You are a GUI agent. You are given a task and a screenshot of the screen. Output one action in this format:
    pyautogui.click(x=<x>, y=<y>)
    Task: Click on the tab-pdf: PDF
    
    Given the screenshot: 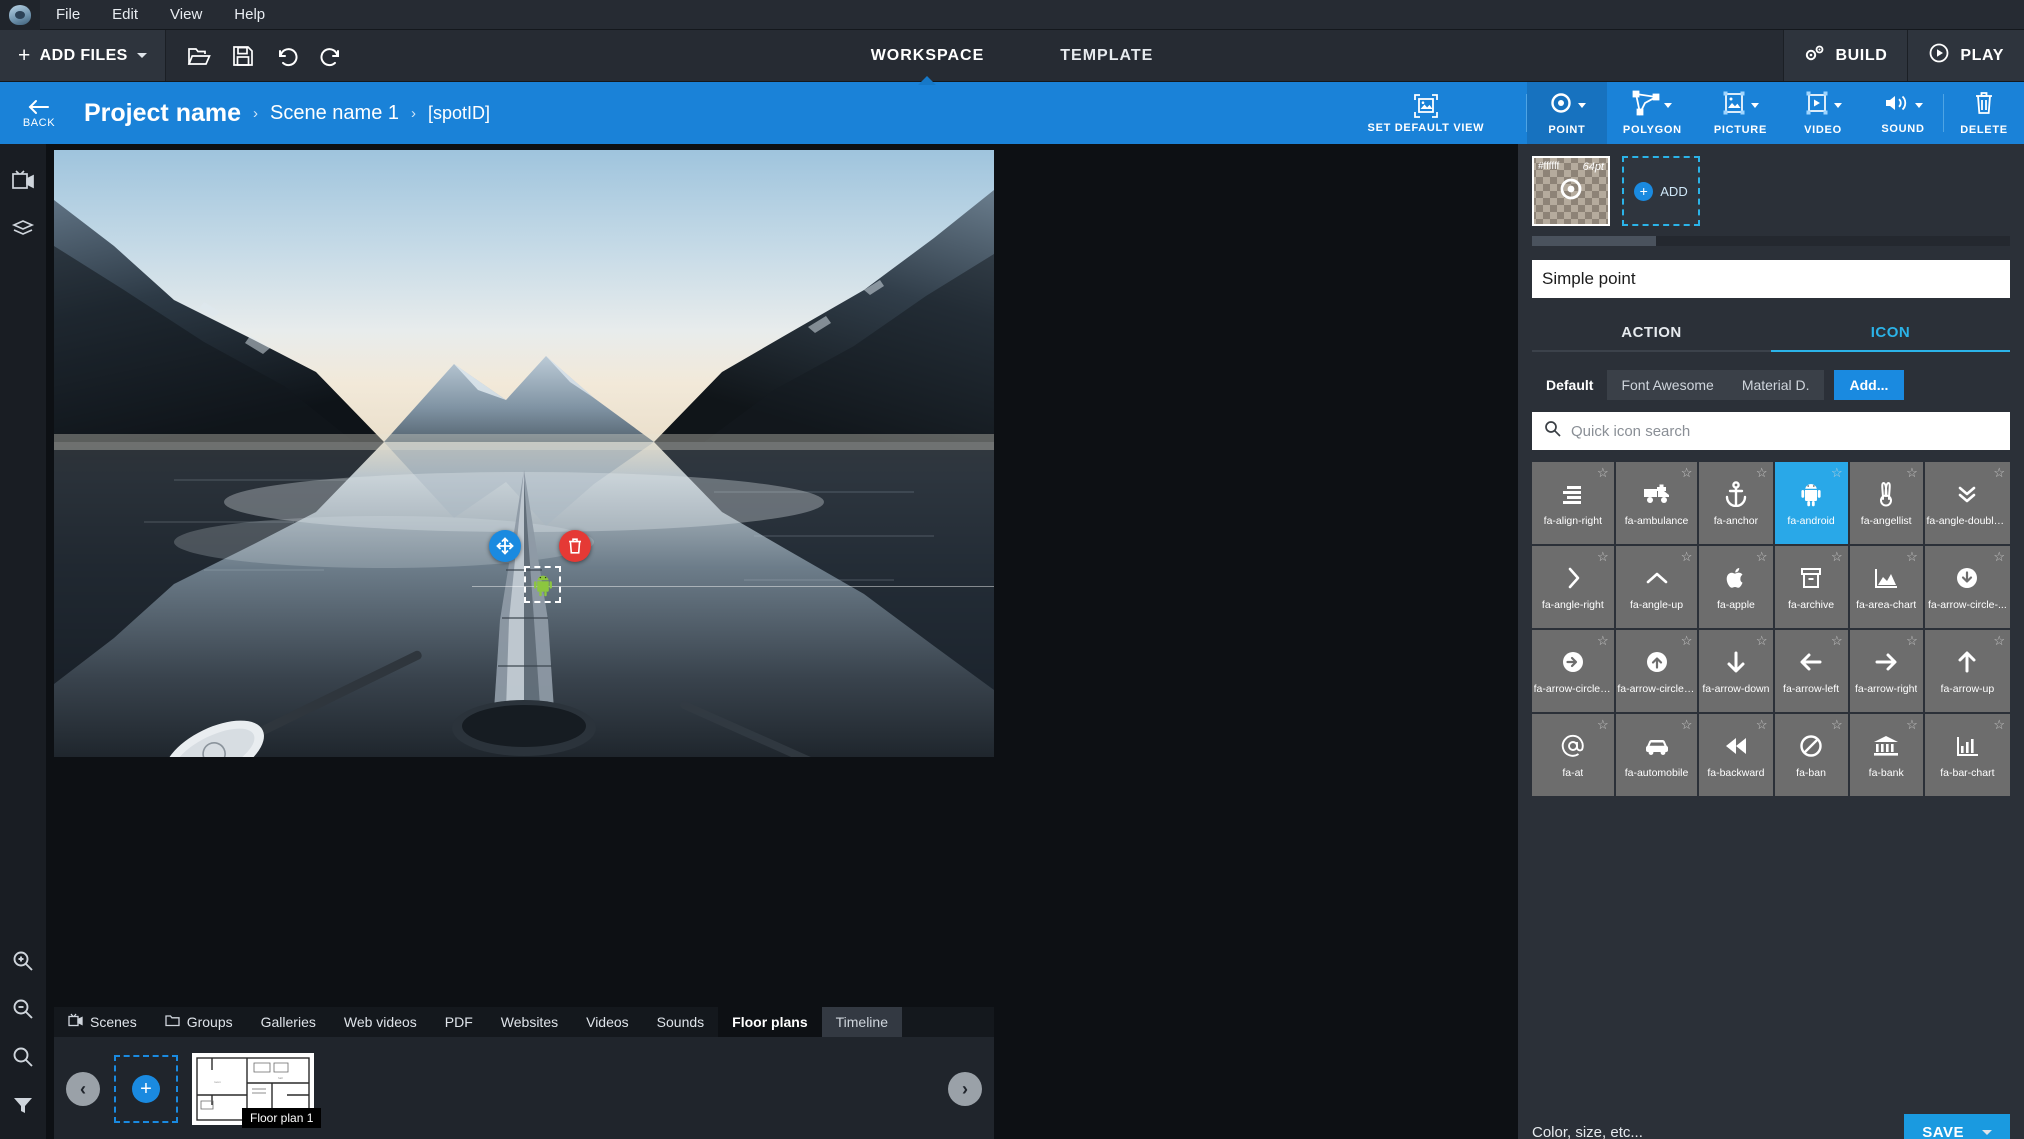 What is the action you would take?
    pyautogui.click(x=459, y=1022)
    